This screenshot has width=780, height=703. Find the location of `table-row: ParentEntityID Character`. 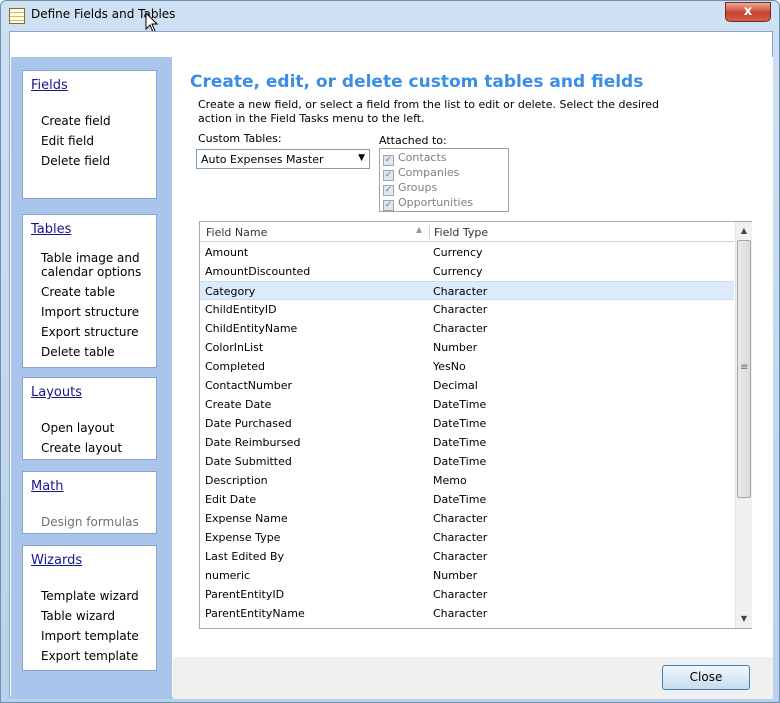

table-row: ParentEntityID Character is located at coordinates (467, 594).